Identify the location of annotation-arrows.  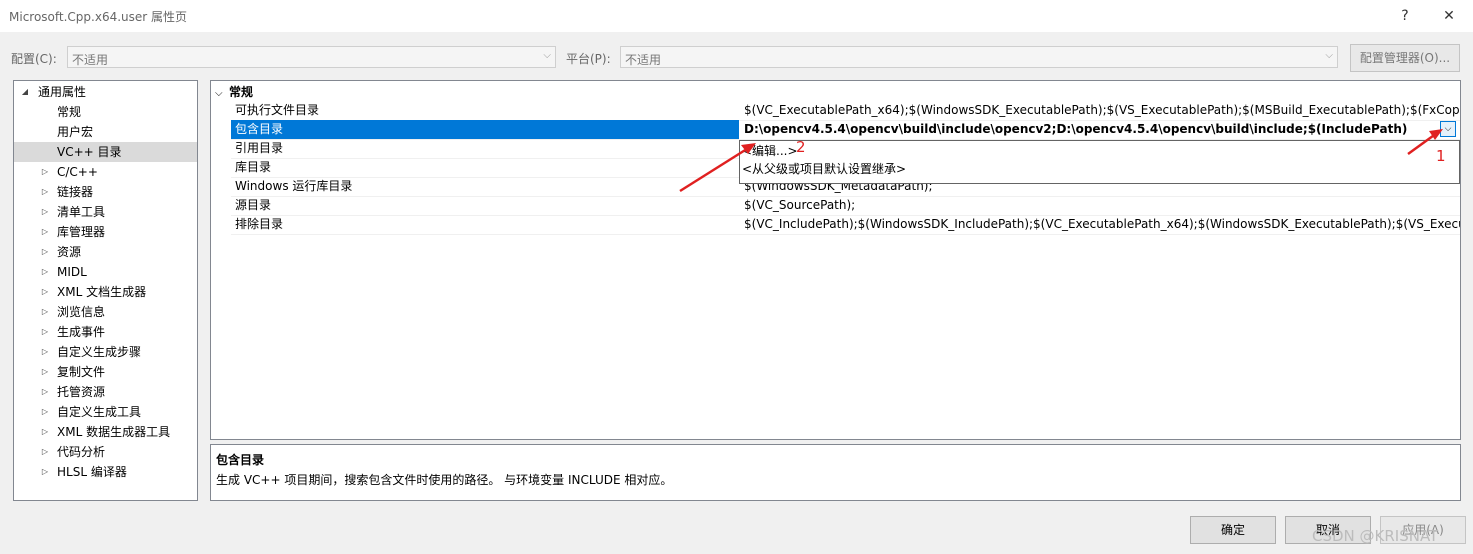
(1061, 161).